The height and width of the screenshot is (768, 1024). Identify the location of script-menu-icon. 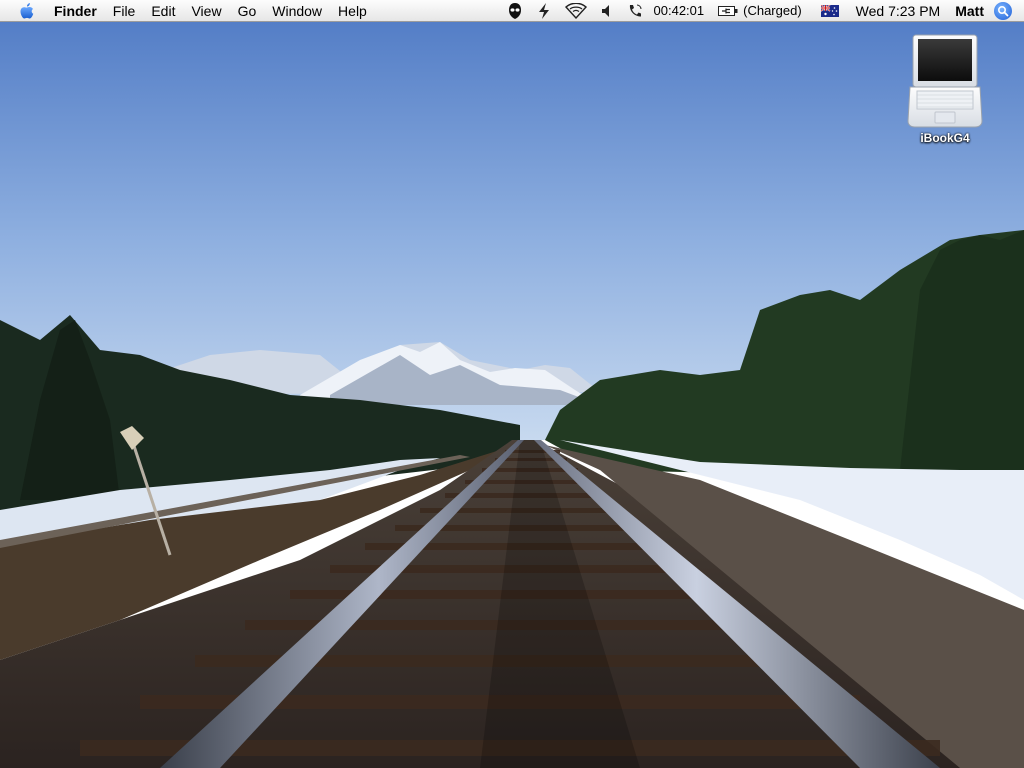
(544, 11).